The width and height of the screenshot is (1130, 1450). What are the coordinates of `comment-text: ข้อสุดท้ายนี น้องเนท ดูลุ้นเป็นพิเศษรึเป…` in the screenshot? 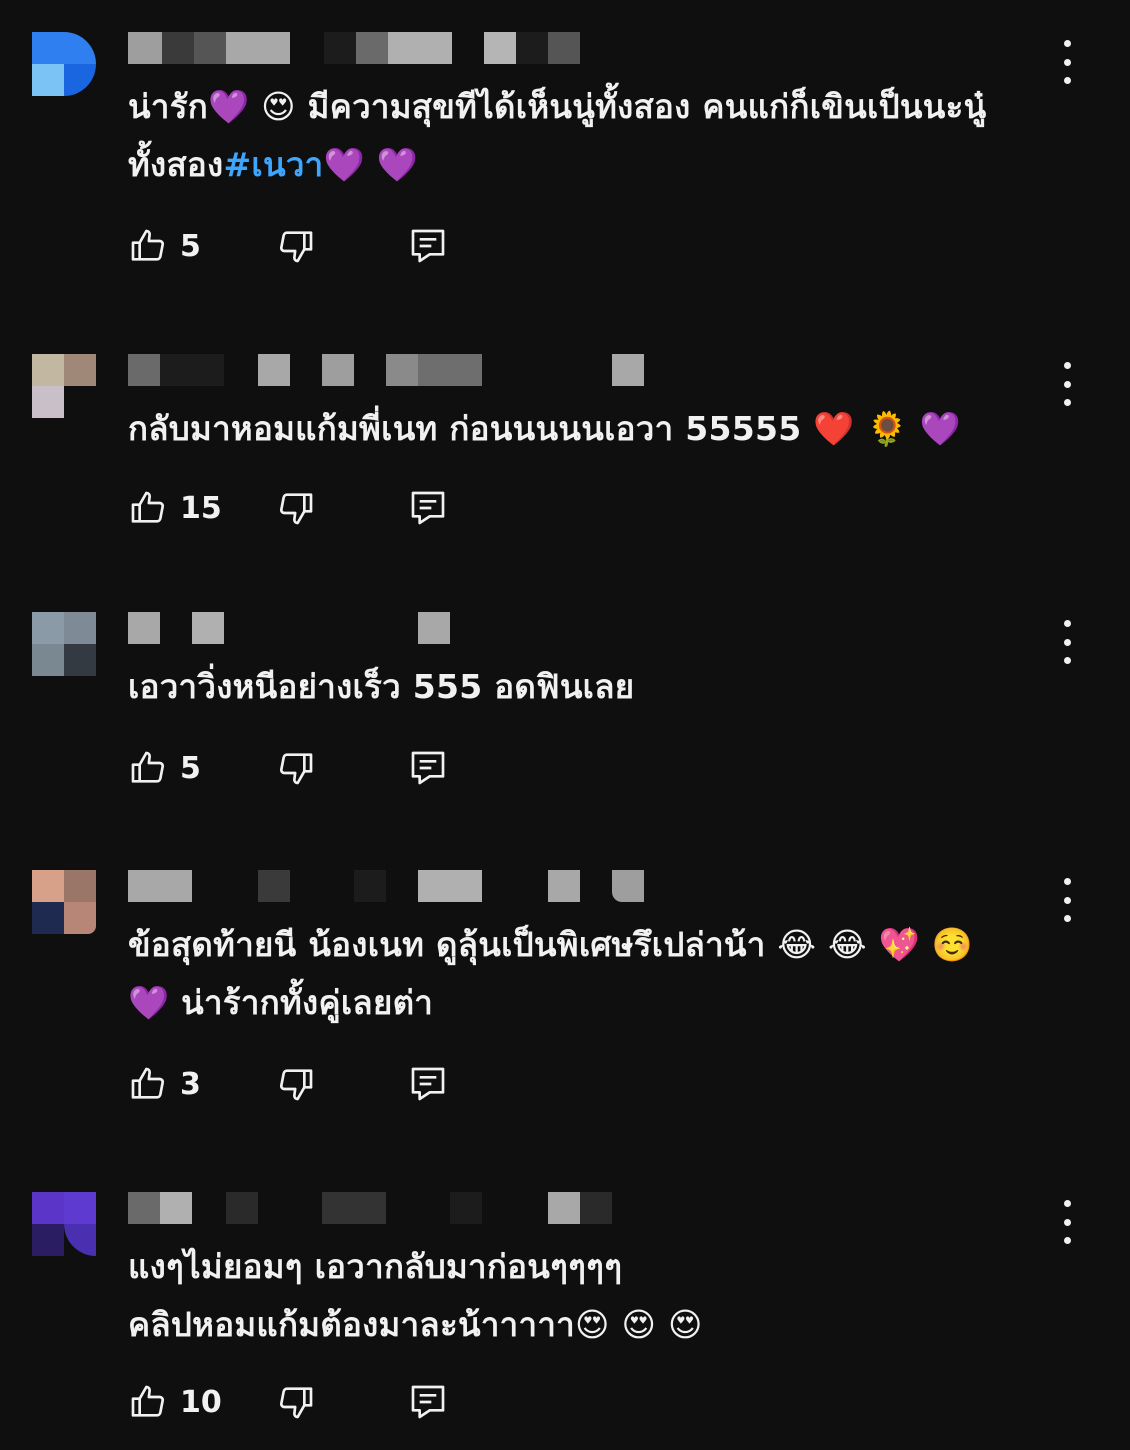 It's located at (551, 973).